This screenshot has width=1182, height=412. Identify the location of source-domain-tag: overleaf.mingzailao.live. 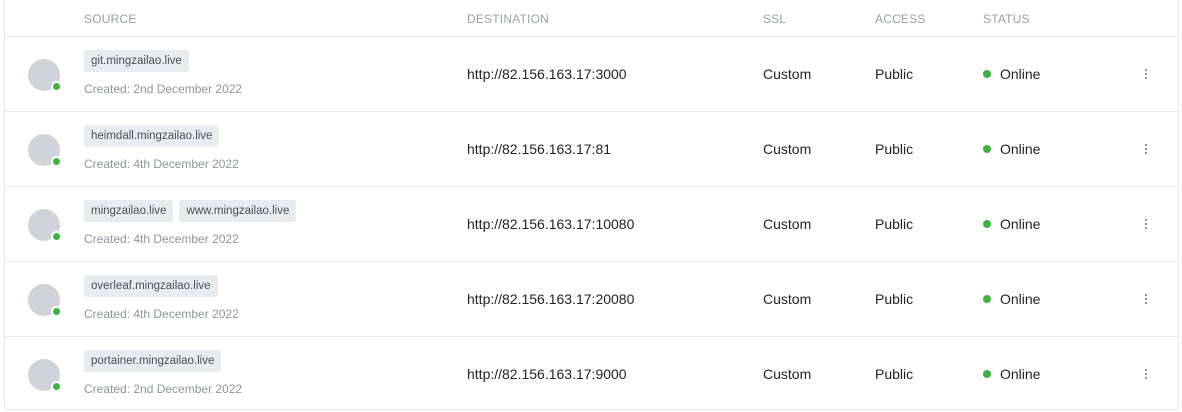
(151, 286).